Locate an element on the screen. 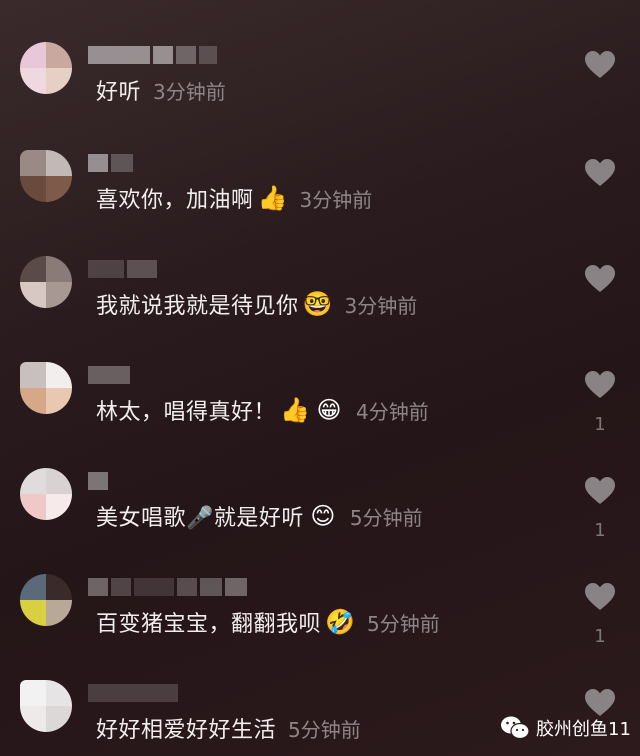 The width and height of the screenshot is (640, 756). comment-row: 我就说我就是待见你 🤓 3分钟前 is located at coordinates (256, 304).